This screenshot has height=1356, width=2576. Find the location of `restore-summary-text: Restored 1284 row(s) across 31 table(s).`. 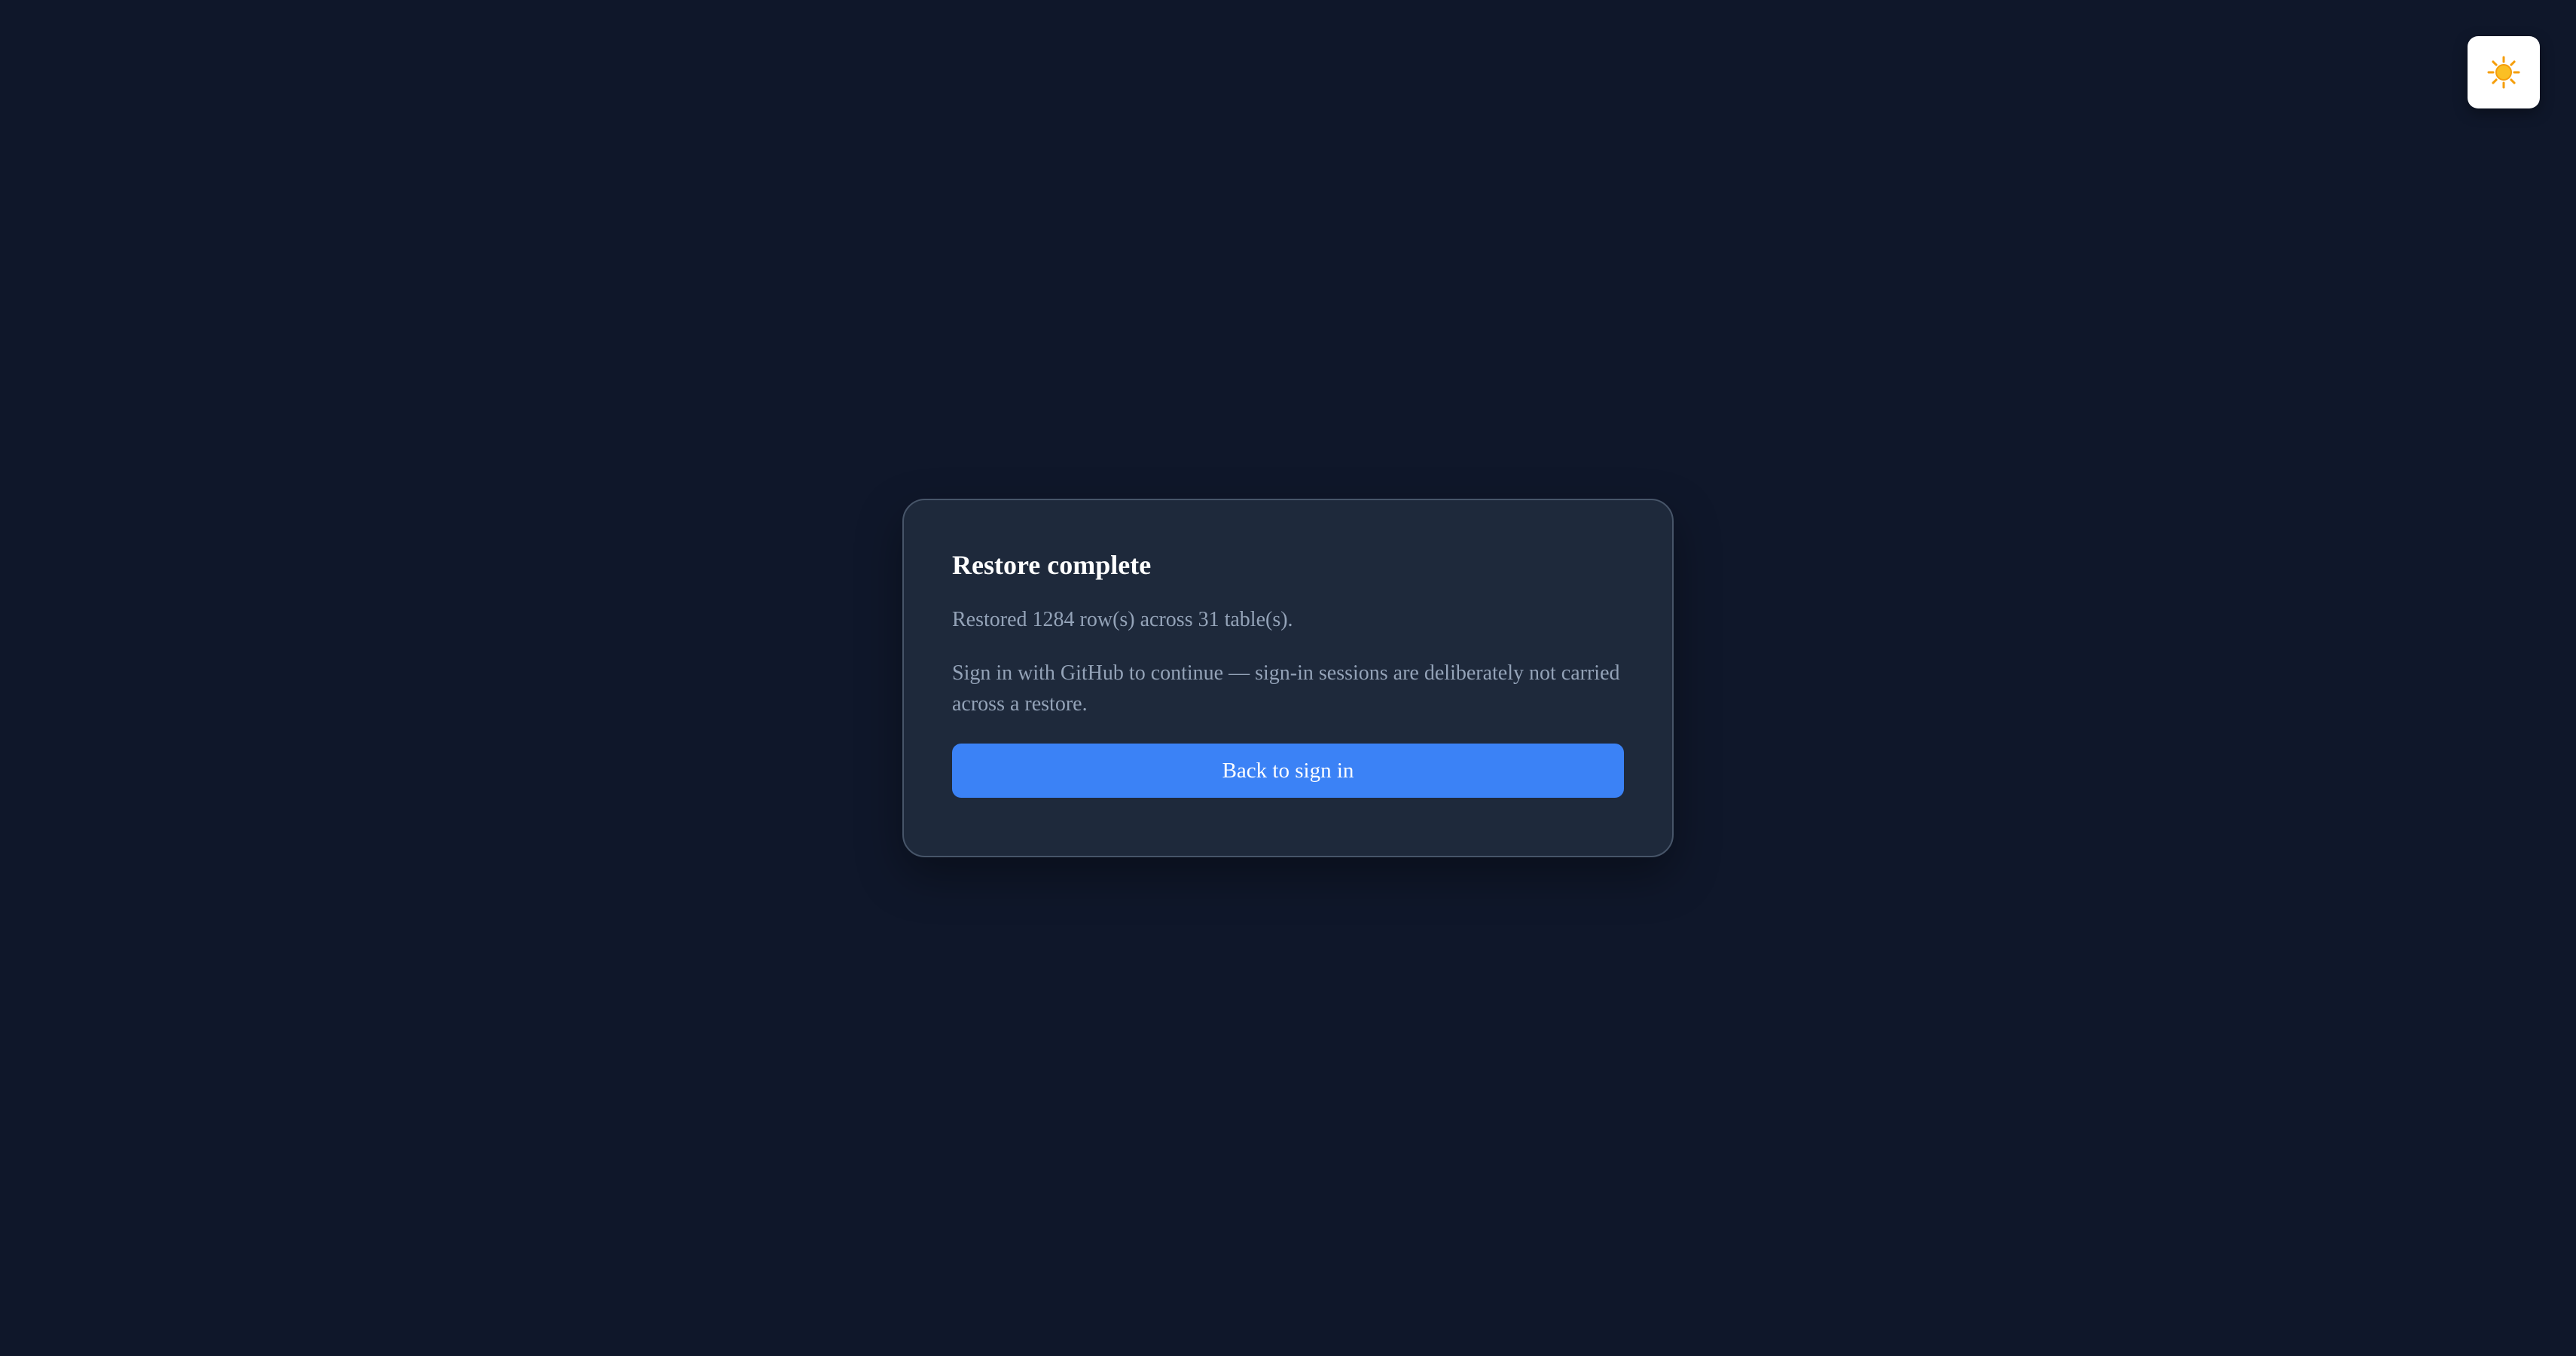

restore-summary-text: Restored 1284 row(s) across 31 table(s). is located at coordinates (1123, 619).